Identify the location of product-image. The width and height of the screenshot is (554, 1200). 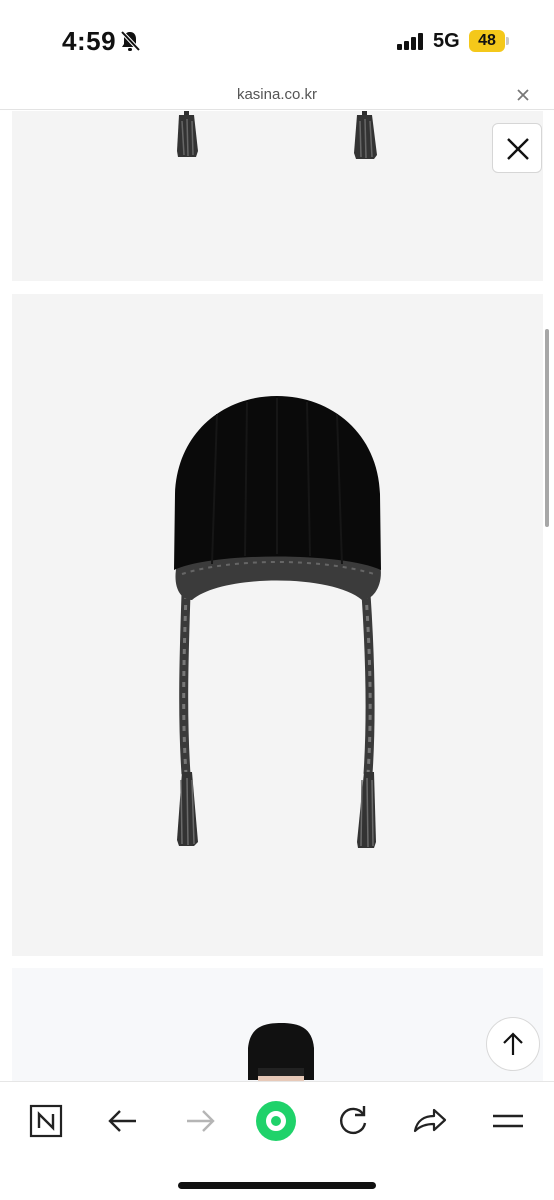
(277, 196).